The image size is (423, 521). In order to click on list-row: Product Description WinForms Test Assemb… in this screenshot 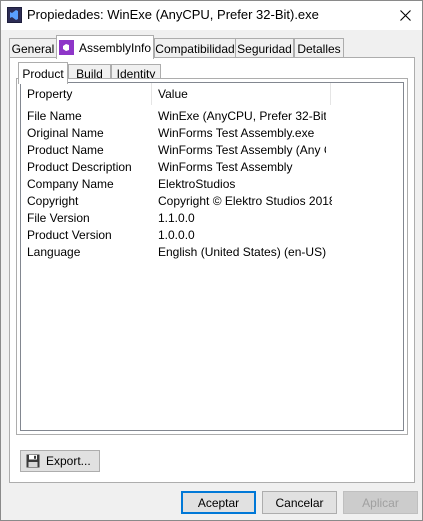, I will do `click(212, 167)`.